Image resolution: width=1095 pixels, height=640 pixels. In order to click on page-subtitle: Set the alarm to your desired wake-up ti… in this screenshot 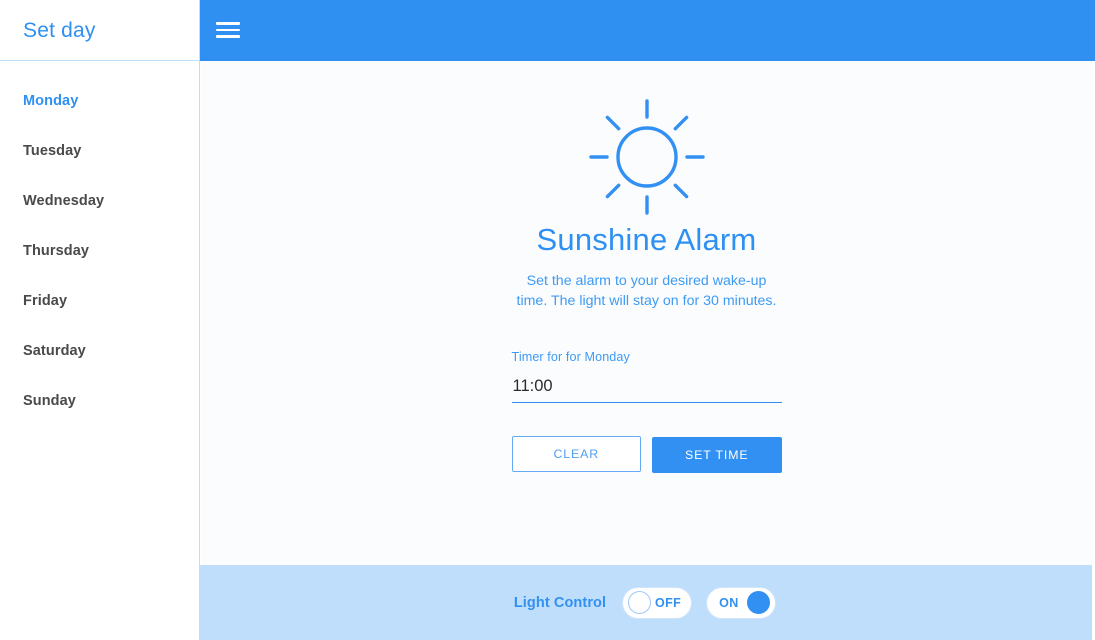, I will do `click(646, 291)`.